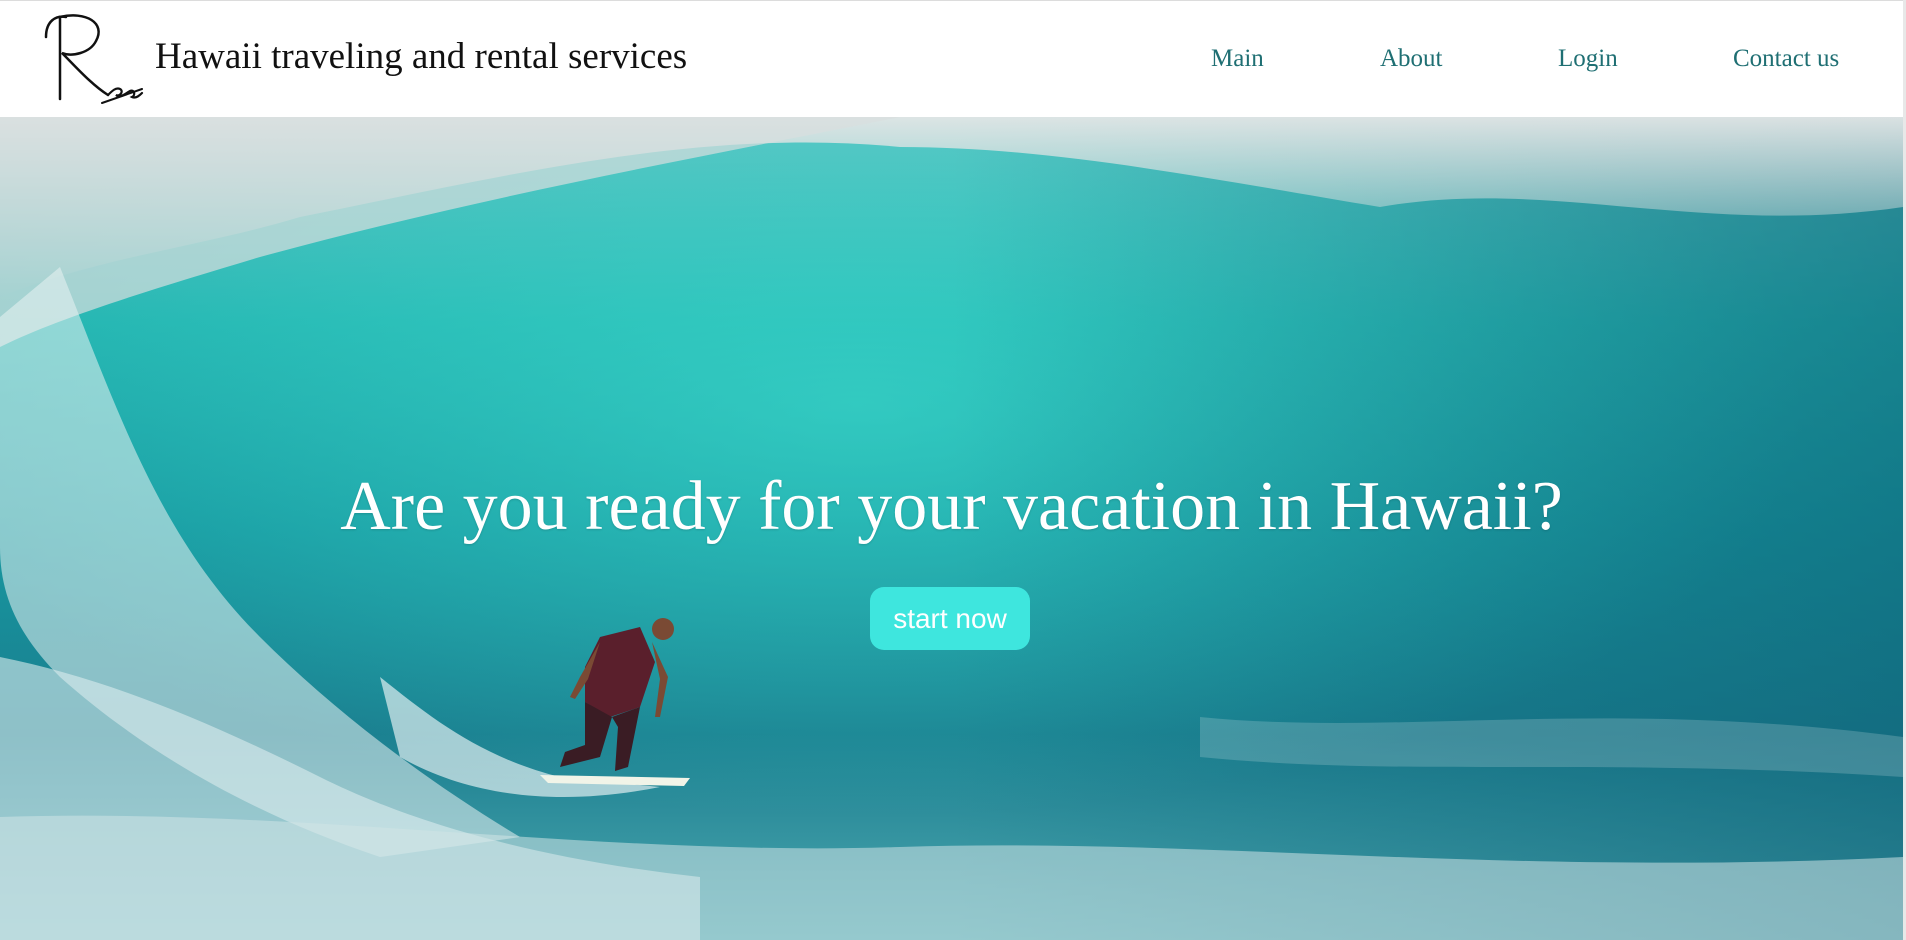  I want to click on main-nav: Main About Login Contact us, so click(953, 62).